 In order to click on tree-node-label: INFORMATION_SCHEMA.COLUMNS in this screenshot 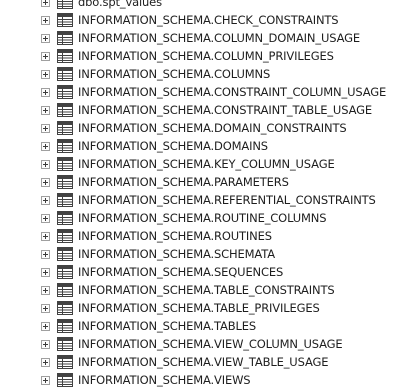, I will do `click(174, 74)`.